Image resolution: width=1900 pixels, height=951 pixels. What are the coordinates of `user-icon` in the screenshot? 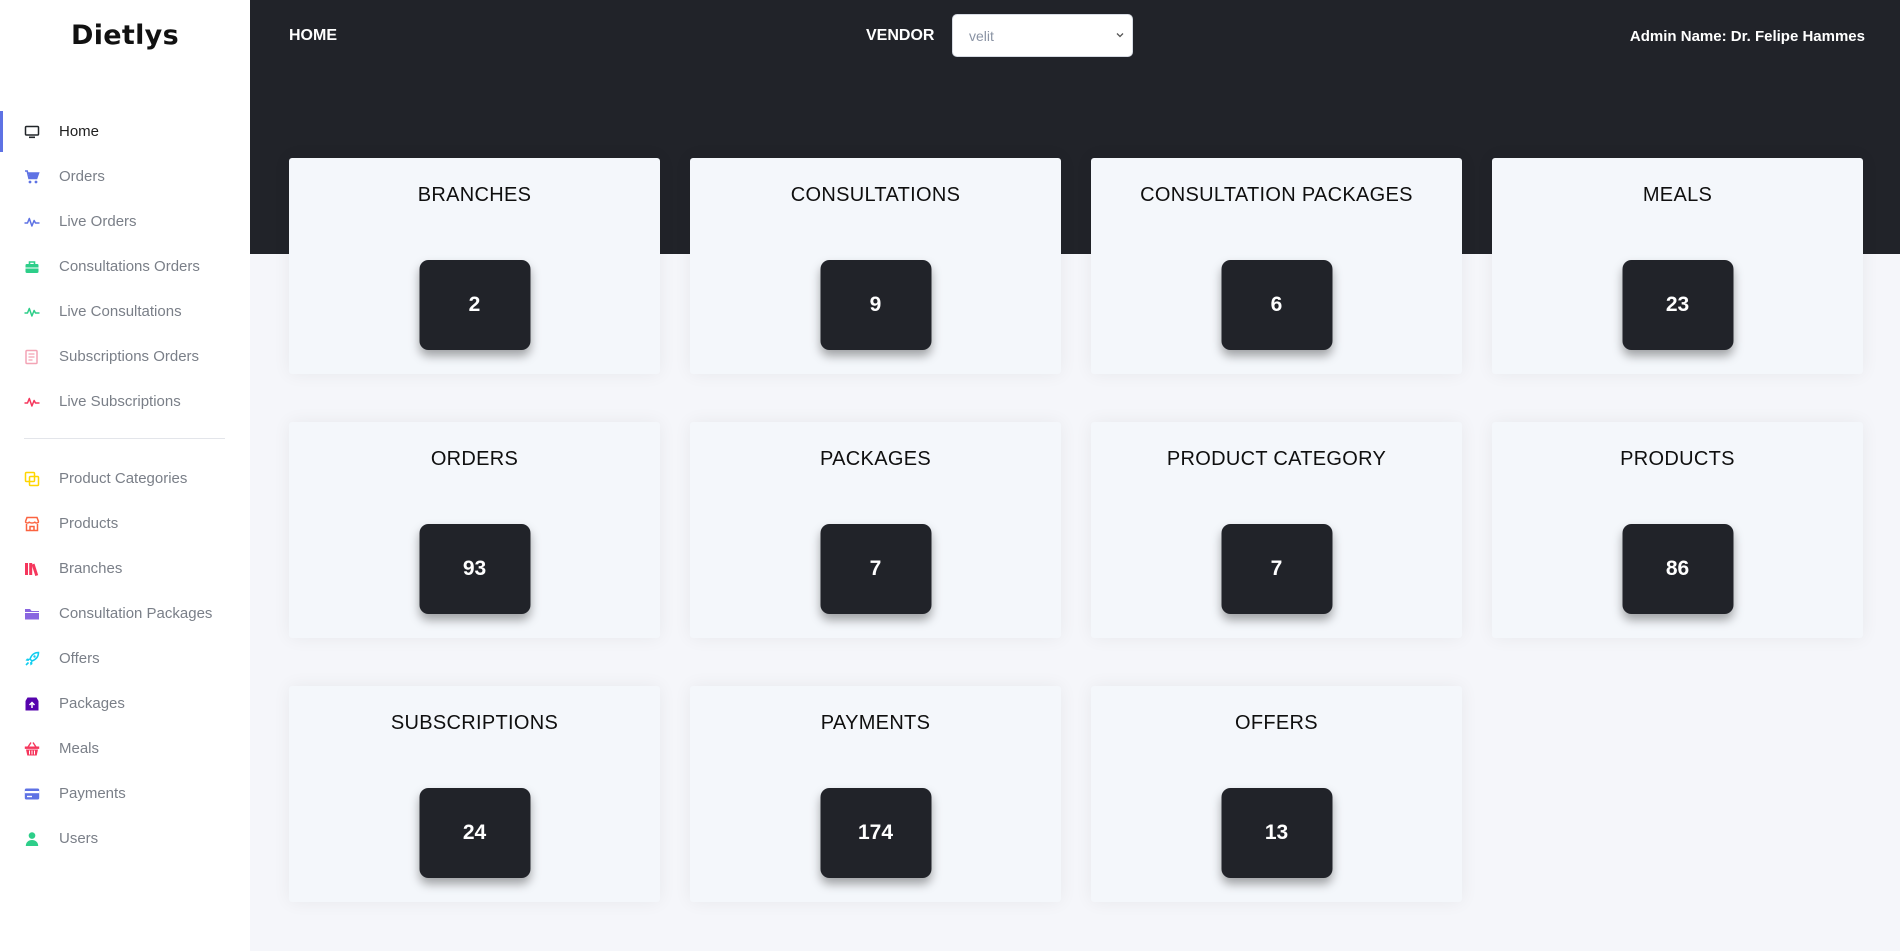 It's located at (32, 839).